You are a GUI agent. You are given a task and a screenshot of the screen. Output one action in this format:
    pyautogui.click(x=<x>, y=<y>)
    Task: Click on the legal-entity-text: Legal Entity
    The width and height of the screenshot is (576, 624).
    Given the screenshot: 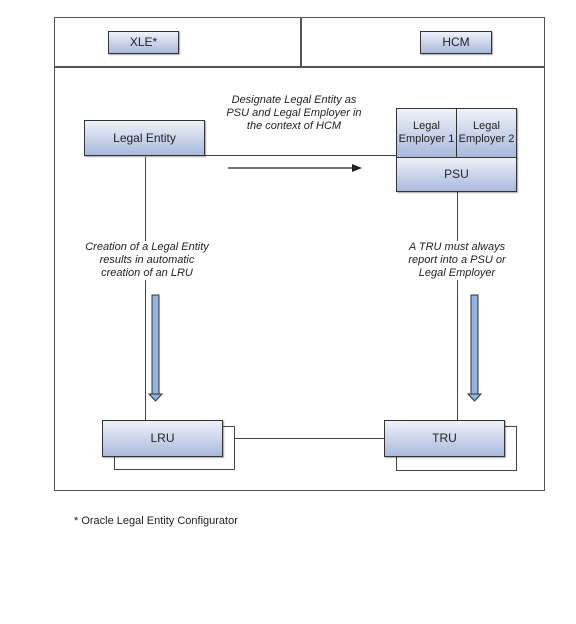 What is the action you would take?
    pyautogui.click(x=144, y=137)
    